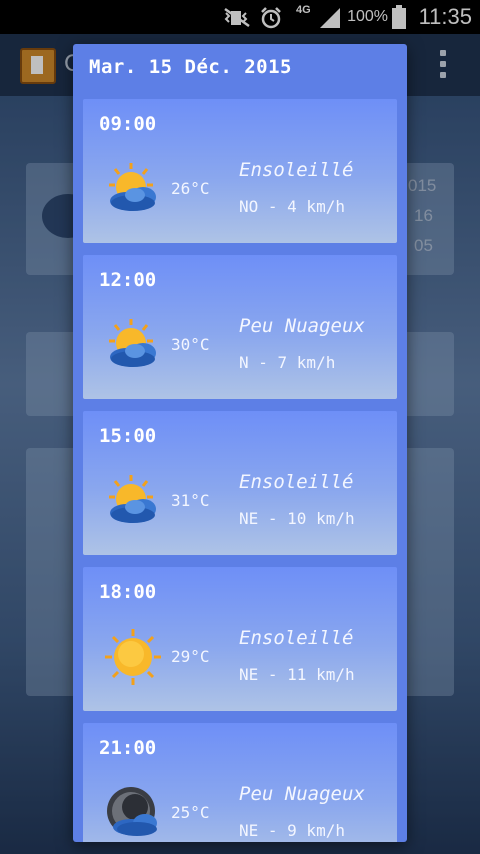  Describe the element at coordinates (190, 188) in the screenshot. I see `forecast-temperature: 26°C` at that location.